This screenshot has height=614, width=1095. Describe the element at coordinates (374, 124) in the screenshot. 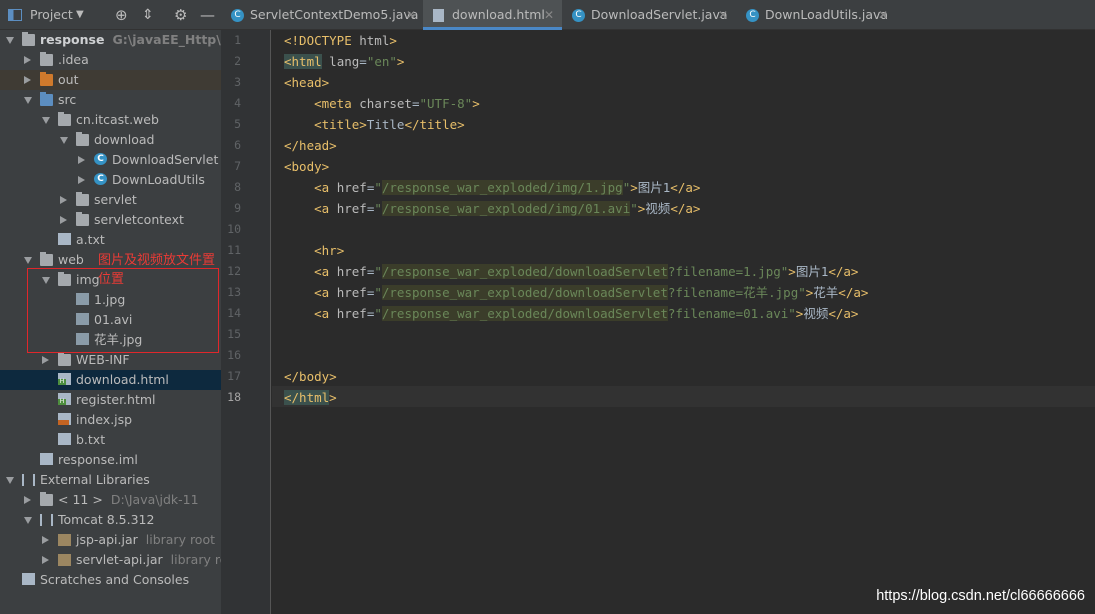

I see `code-line: <title>Title</title>` at that location.